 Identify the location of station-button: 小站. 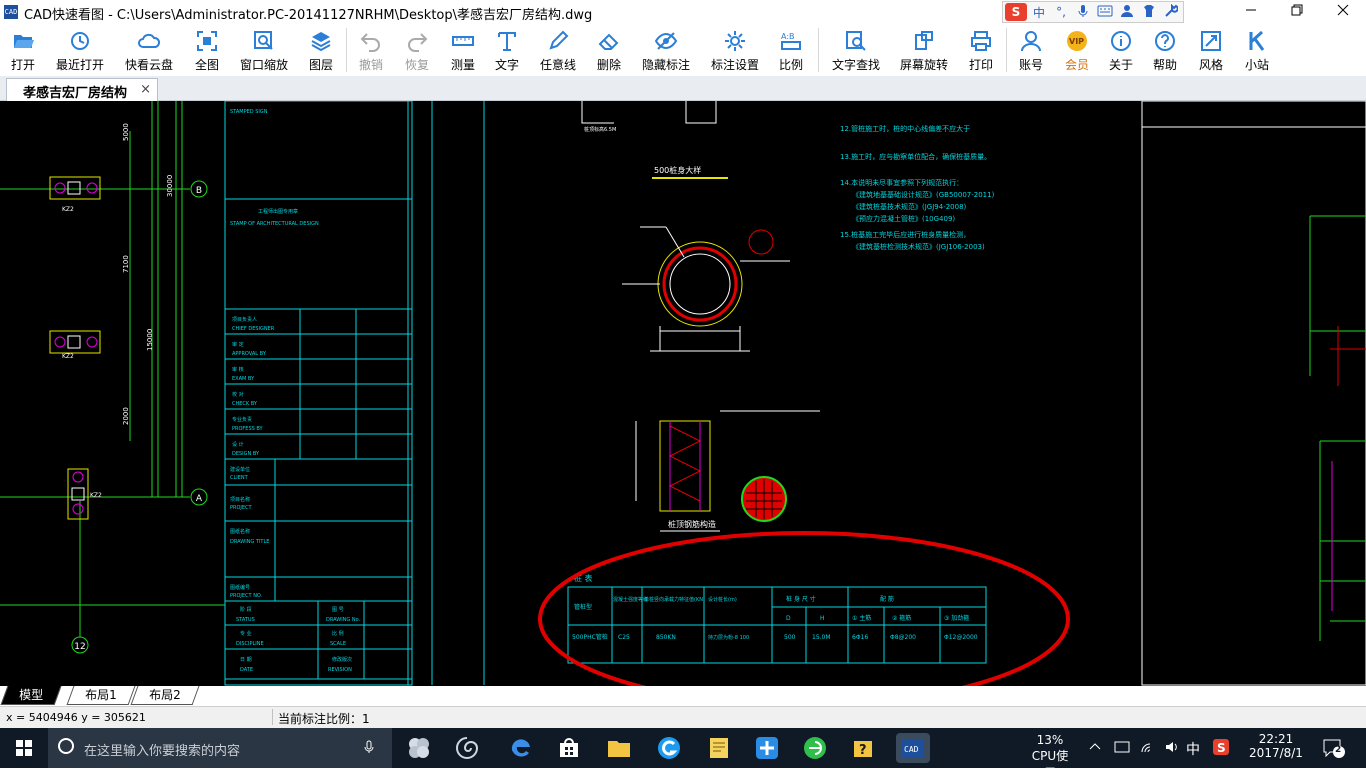
(1257, 50).